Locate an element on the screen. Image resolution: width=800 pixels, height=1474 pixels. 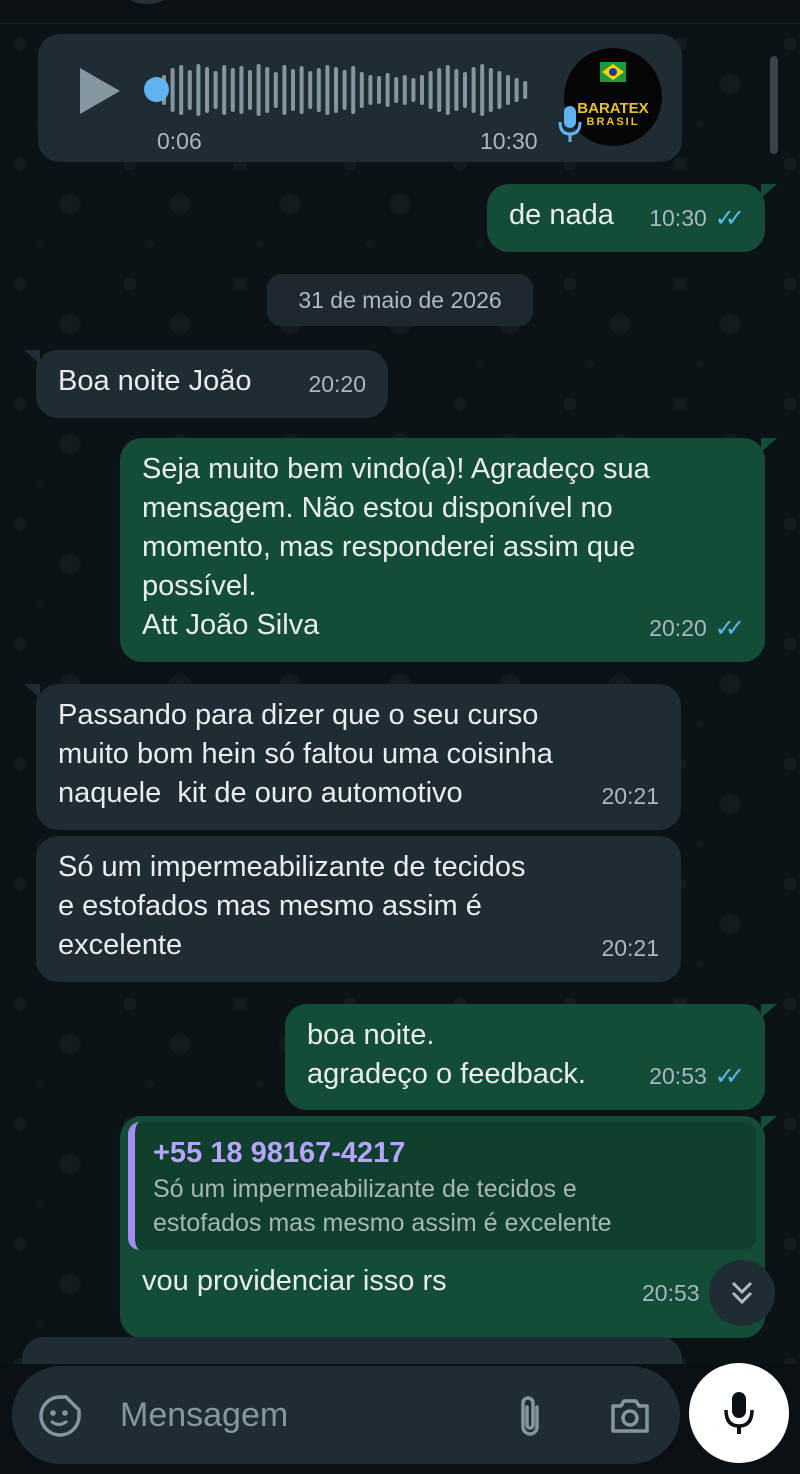
play-icon is located at coordinates (100, 91).